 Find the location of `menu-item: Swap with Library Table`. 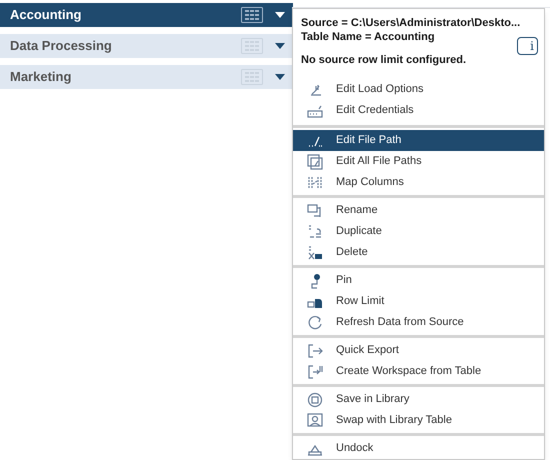

menu-item: Swap with Library Table is located at coordinates (418, 420).